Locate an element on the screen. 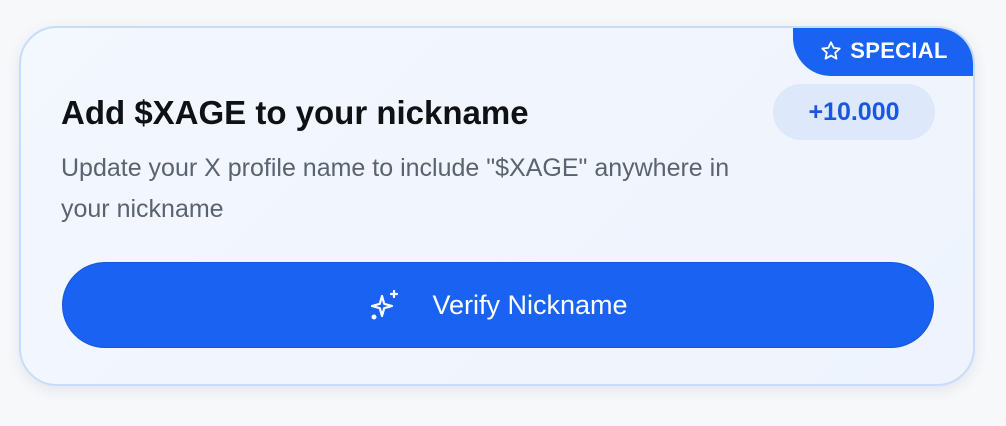 This screenshot has width=1006, height=426. special-badge-label: SPECIAL is located at coordinates (899, 50).